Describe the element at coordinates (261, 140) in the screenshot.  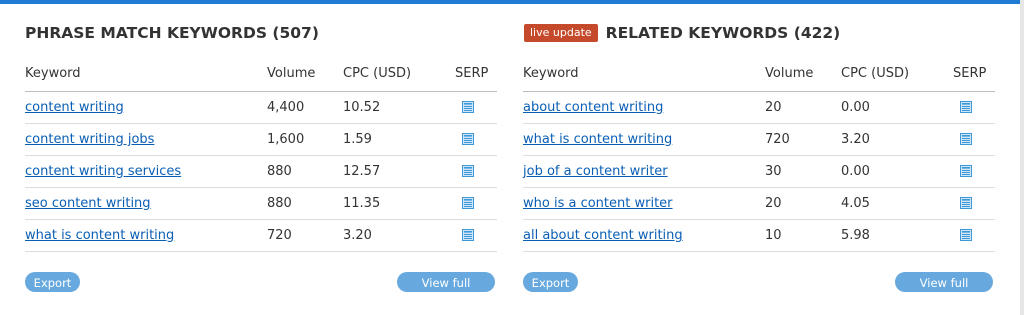
I see `table-row: content writing jobs 1,600 1.59` at that location.